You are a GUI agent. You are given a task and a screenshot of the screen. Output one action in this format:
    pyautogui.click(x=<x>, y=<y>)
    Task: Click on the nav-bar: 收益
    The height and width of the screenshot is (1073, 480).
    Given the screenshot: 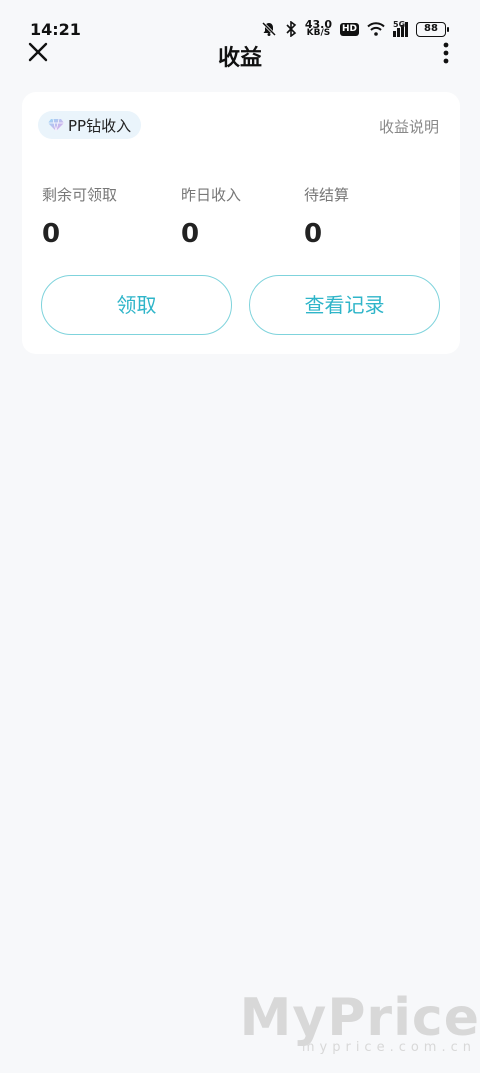 What is the action you would take?
    pyautogui.click(x=240, y=54)
    